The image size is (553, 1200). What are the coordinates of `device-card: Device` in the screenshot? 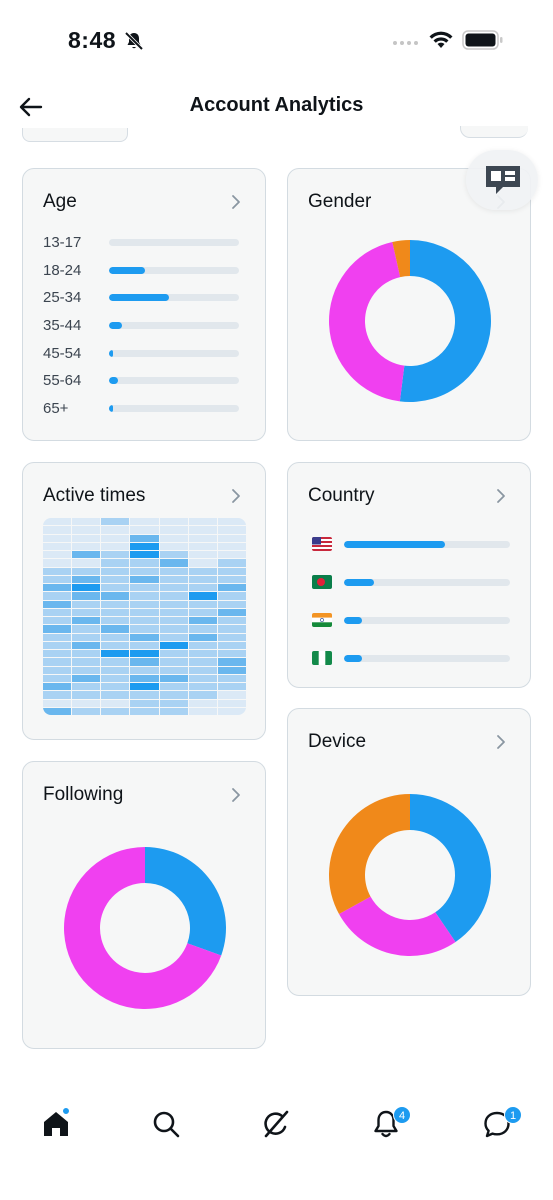 It's located at (409, 852).